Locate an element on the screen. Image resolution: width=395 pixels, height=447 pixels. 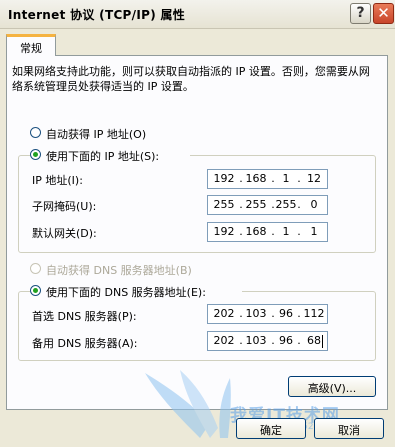
cancel-button: 取消 is located at coordinates (349, 428).